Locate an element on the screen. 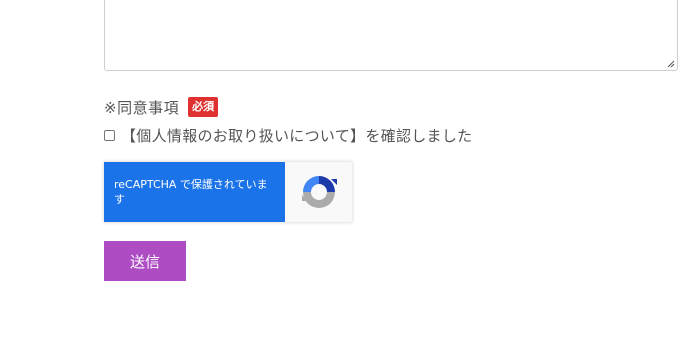 The height and width of the screenshot is (352, 690). required-badge: 必須 is located at coordinates (203, 107).